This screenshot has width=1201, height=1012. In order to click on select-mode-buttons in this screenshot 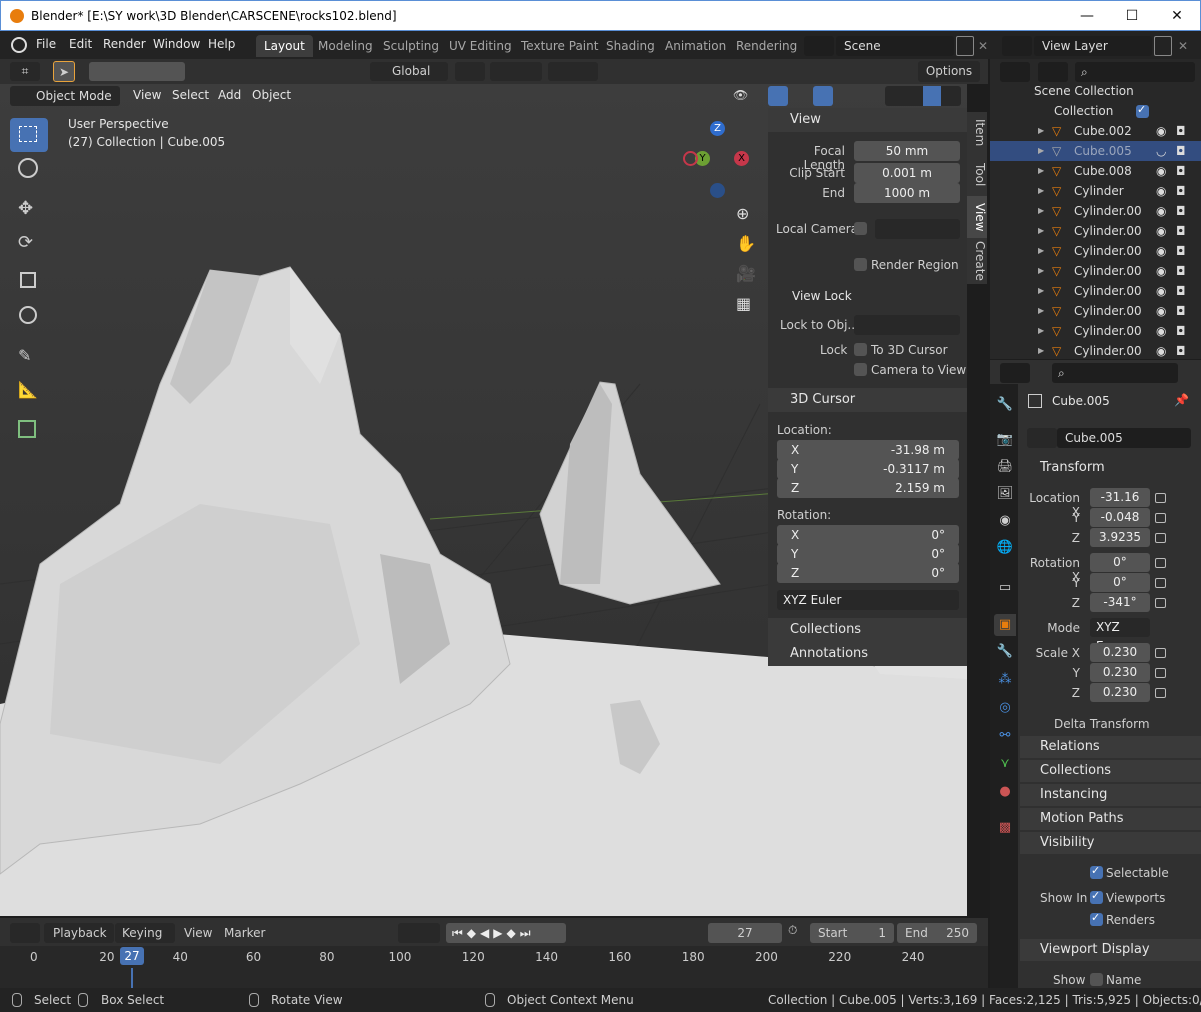, I will do `click(137, 71)`.